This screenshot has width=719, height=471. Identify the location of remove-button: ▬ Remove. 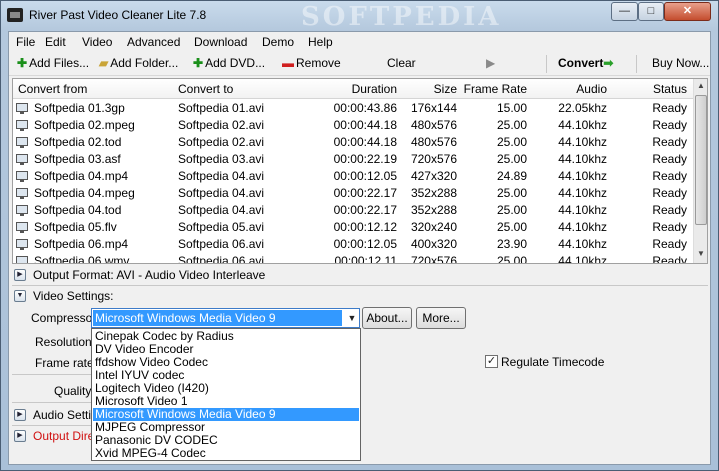
(311, 63).